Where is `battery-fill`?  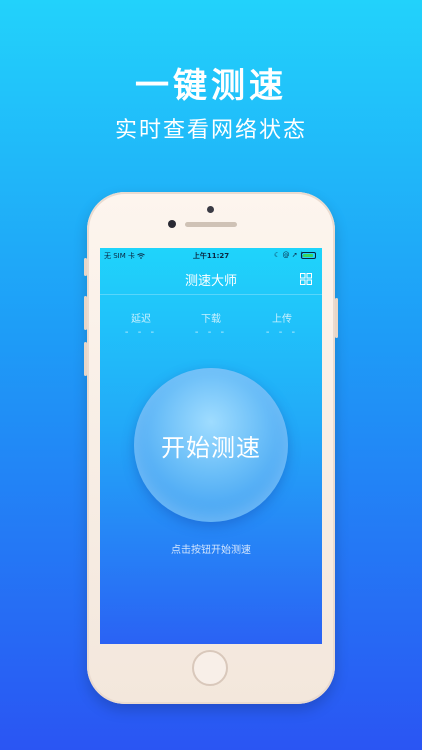 battery-fill is located at coordinates (308, 255).